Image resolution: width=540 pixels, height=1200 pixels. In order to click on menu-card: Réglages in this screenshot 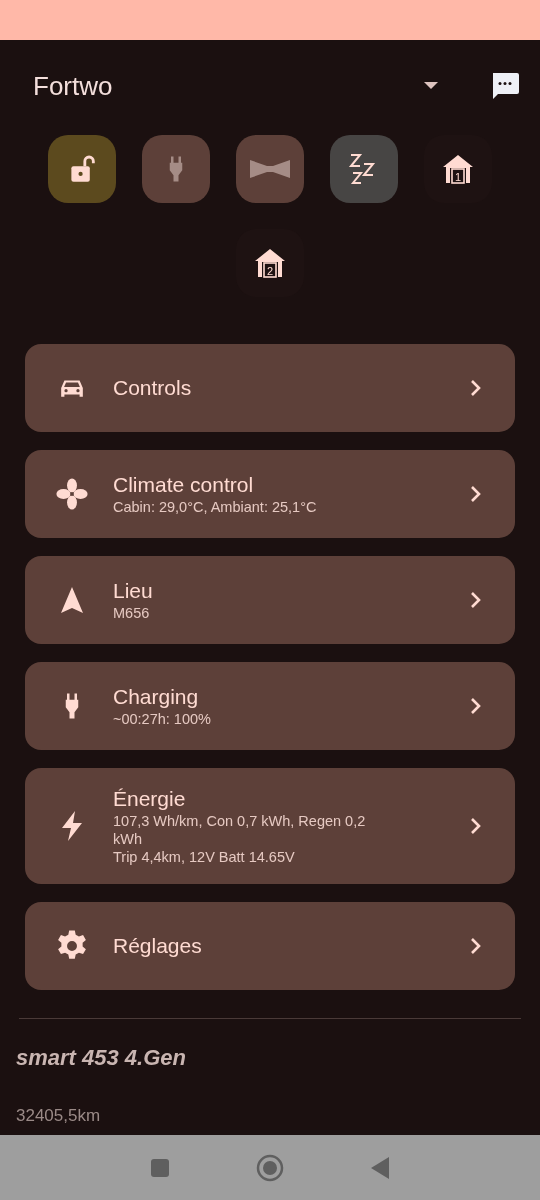, I will do `click(270, 946)`.